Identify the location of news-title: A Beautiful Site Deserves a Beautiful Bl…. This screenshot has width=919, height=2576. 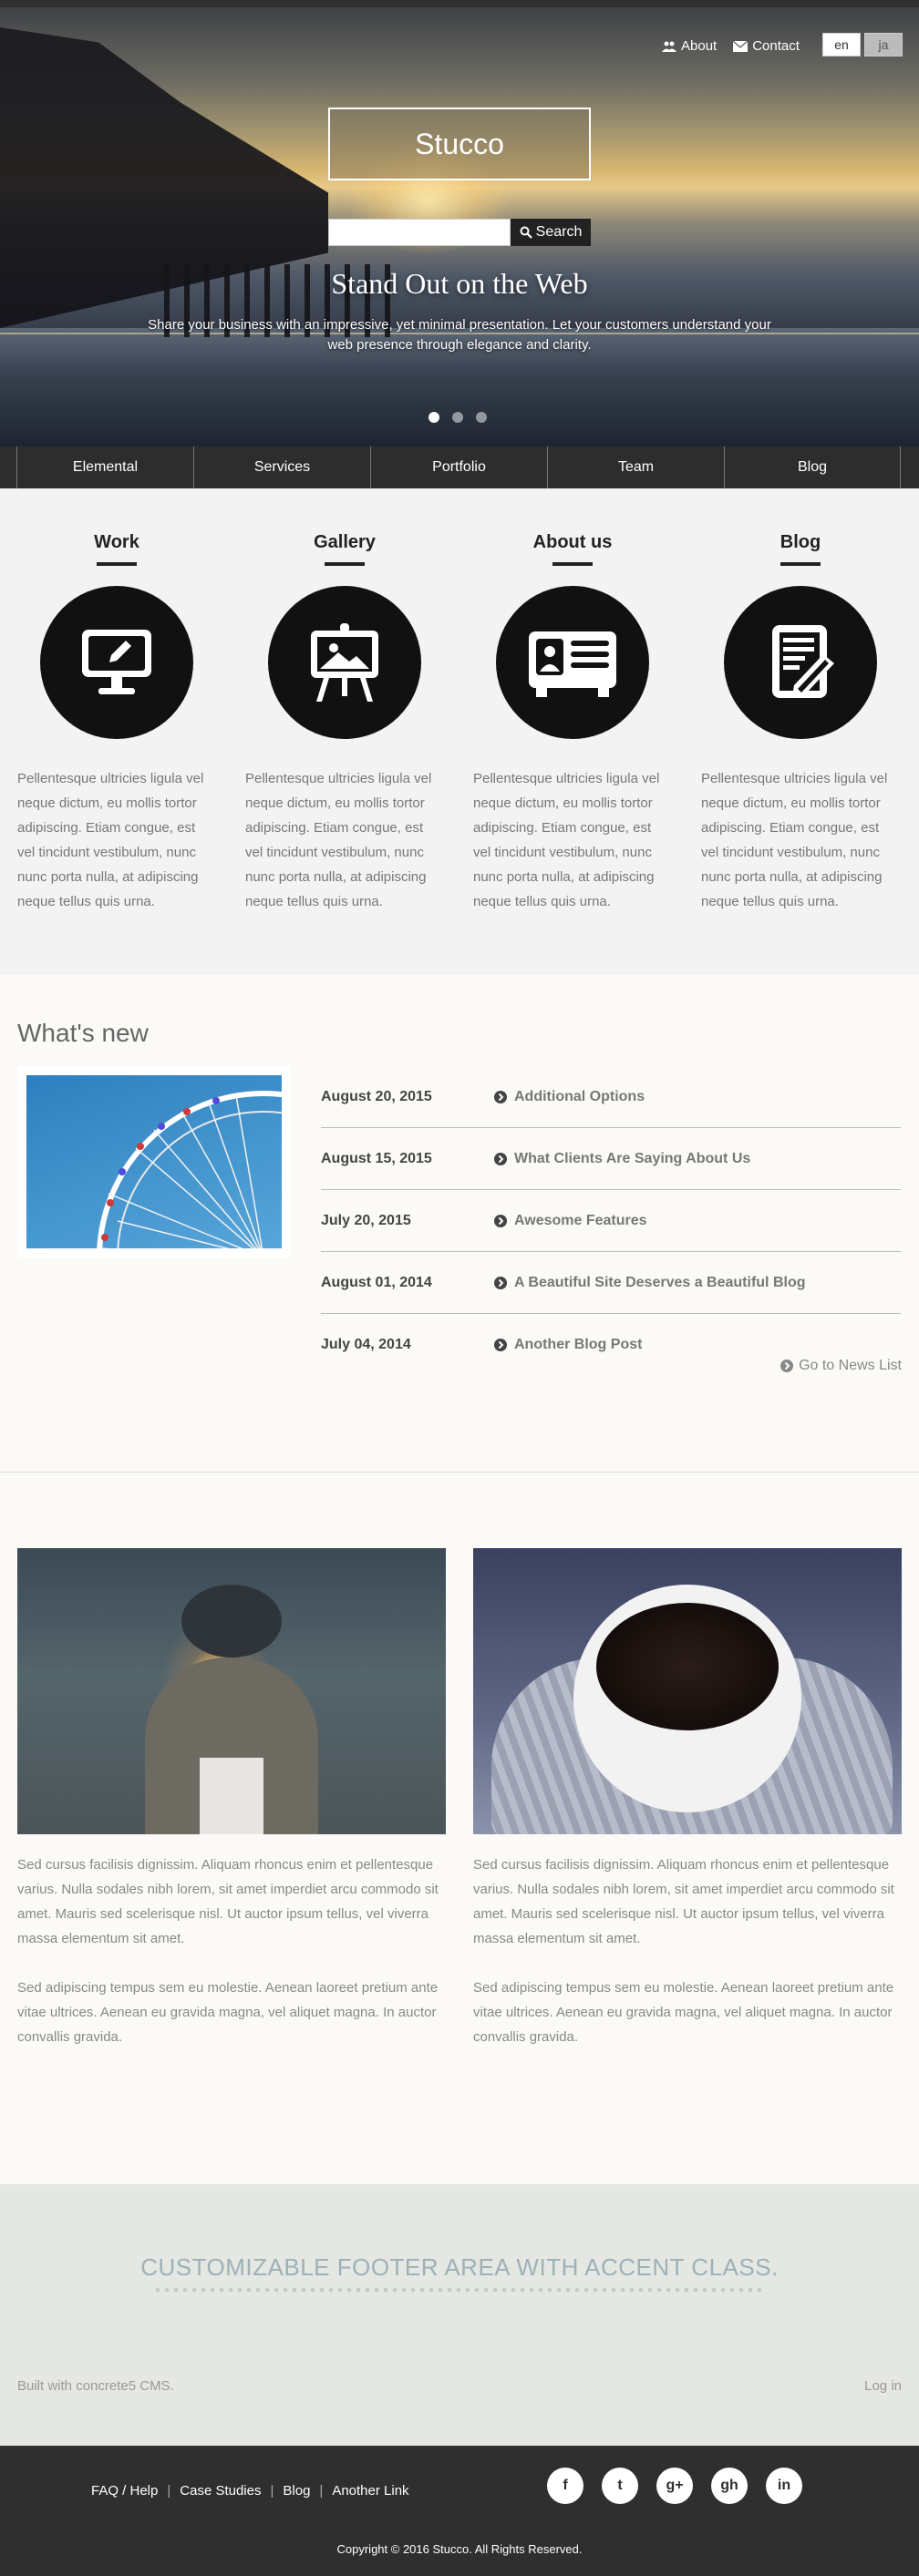
(659, 1283).